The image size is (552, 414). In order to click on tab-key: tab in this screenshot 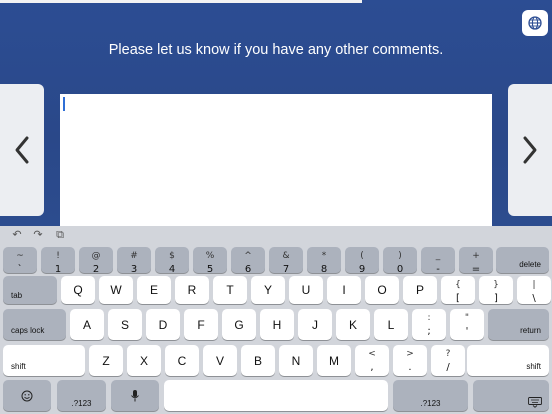, I will do `click(30, 290)`.